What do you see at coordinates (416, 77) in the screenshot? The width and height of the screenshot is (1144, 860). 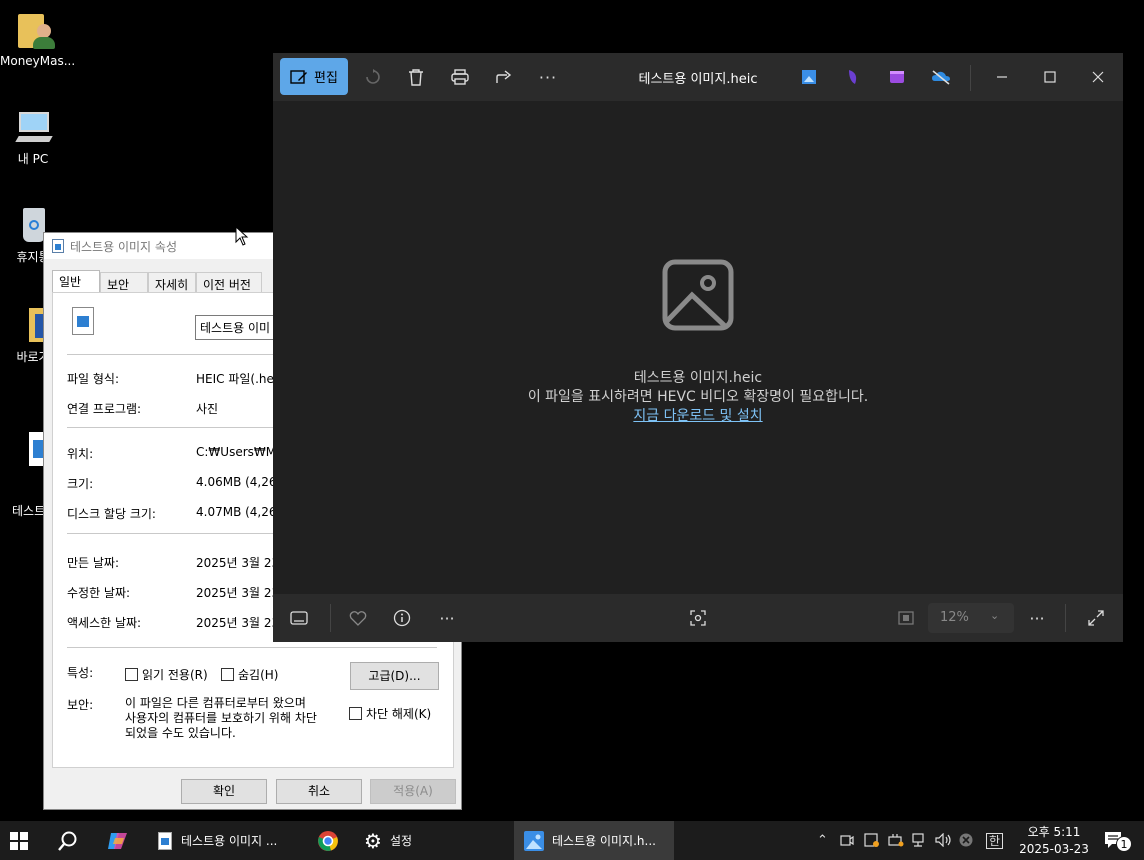 I see `delete-icon` at bounding box center [416, 77].